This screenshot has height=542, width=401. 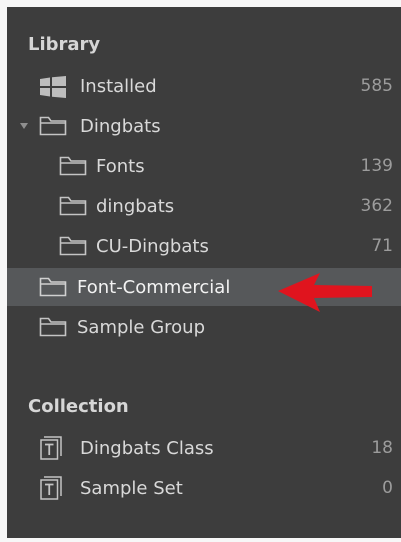 What do you see at coordinates (24, 126) in the screenshot?
I see `expand-triangle-icon` at bounding box center [24, 126].